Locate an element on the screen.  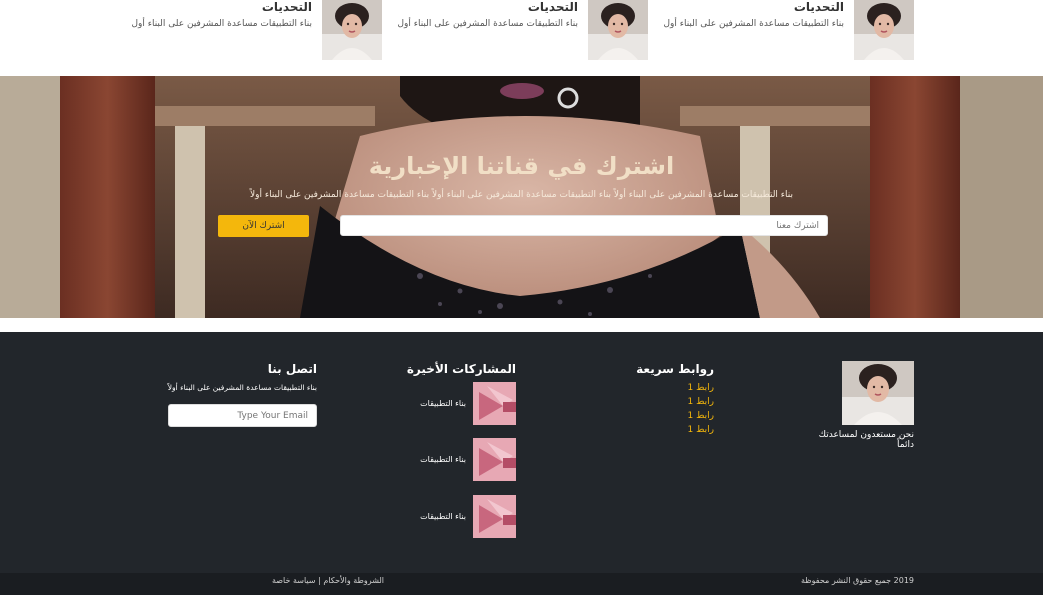
footer-about-text: نحن مستعدون لمساعدتك دائماً is located at coordinates (866, 440).